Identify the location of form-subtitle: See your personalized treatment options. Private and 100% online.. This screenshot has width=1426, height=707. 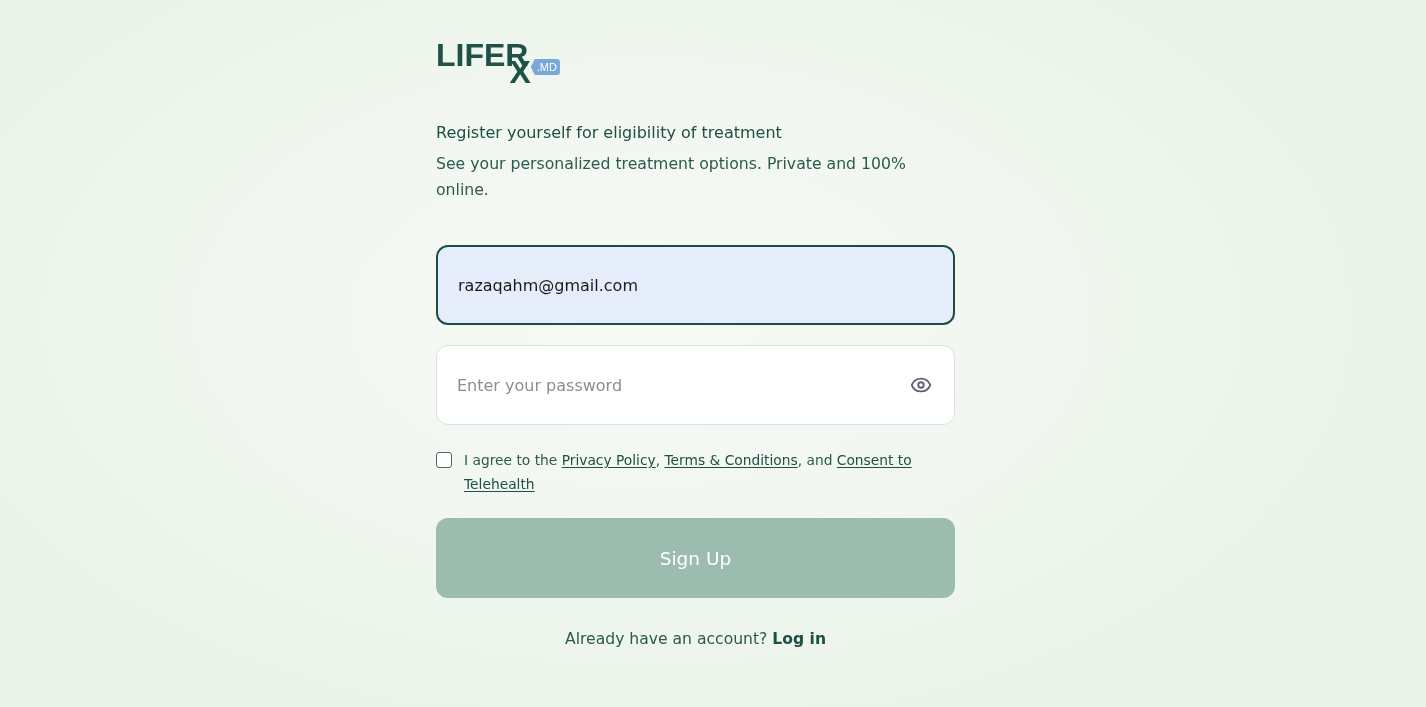
(671, 177).